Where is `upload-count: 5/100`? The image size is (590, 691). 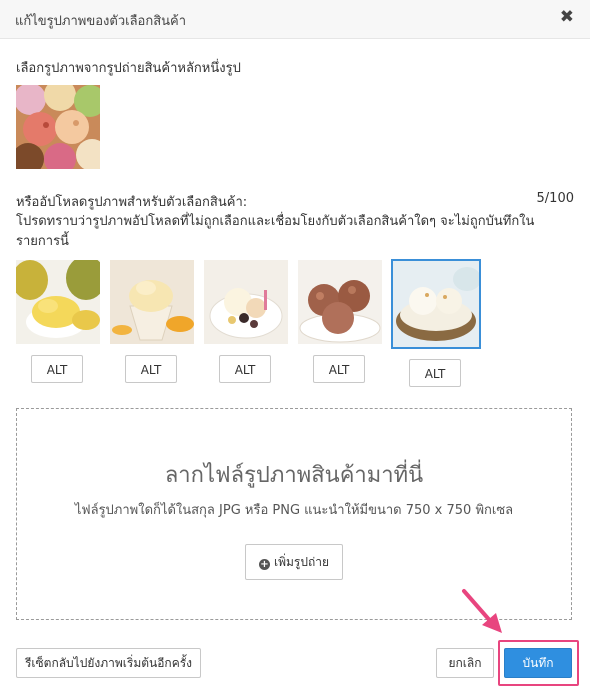
upload-count: 5/100 is located at coordinates (555, 198).